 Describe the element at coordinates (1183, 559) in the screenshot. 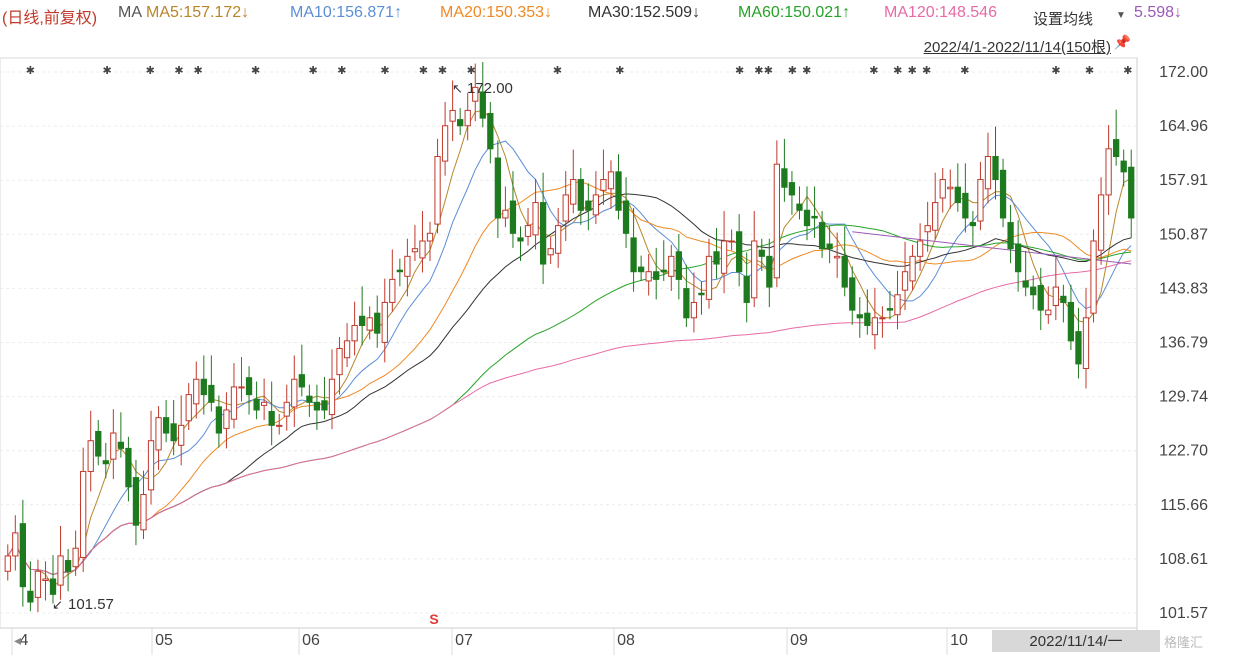

I see `y-tick-label: 108.61` at that location.